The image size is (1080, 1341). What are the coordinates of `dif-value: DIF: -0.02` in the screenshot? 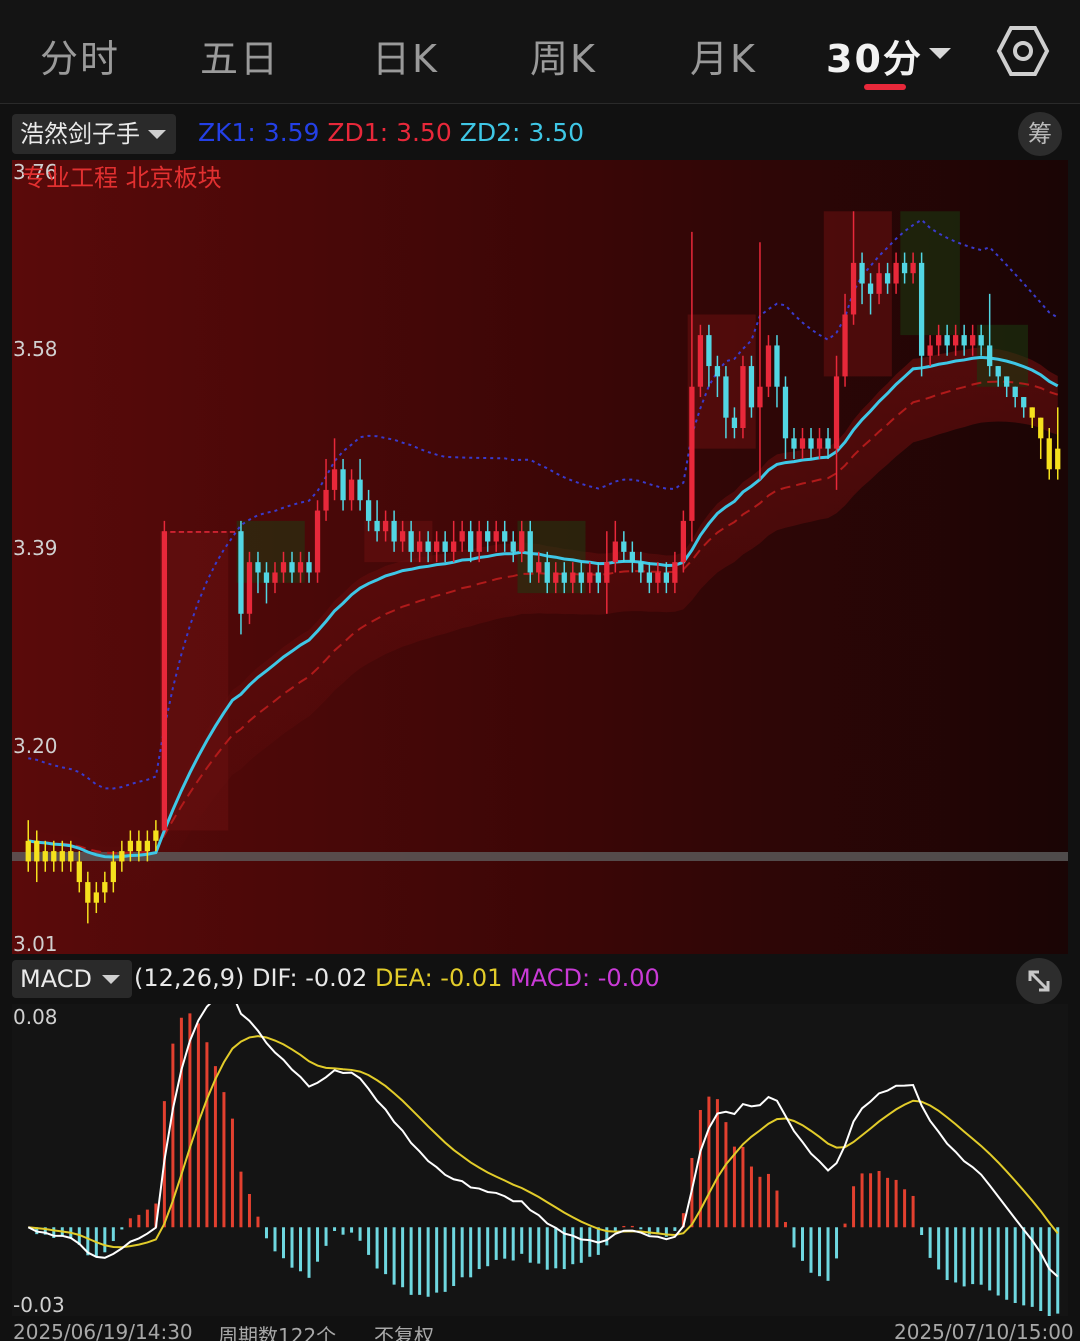 It's located at (309, 978).